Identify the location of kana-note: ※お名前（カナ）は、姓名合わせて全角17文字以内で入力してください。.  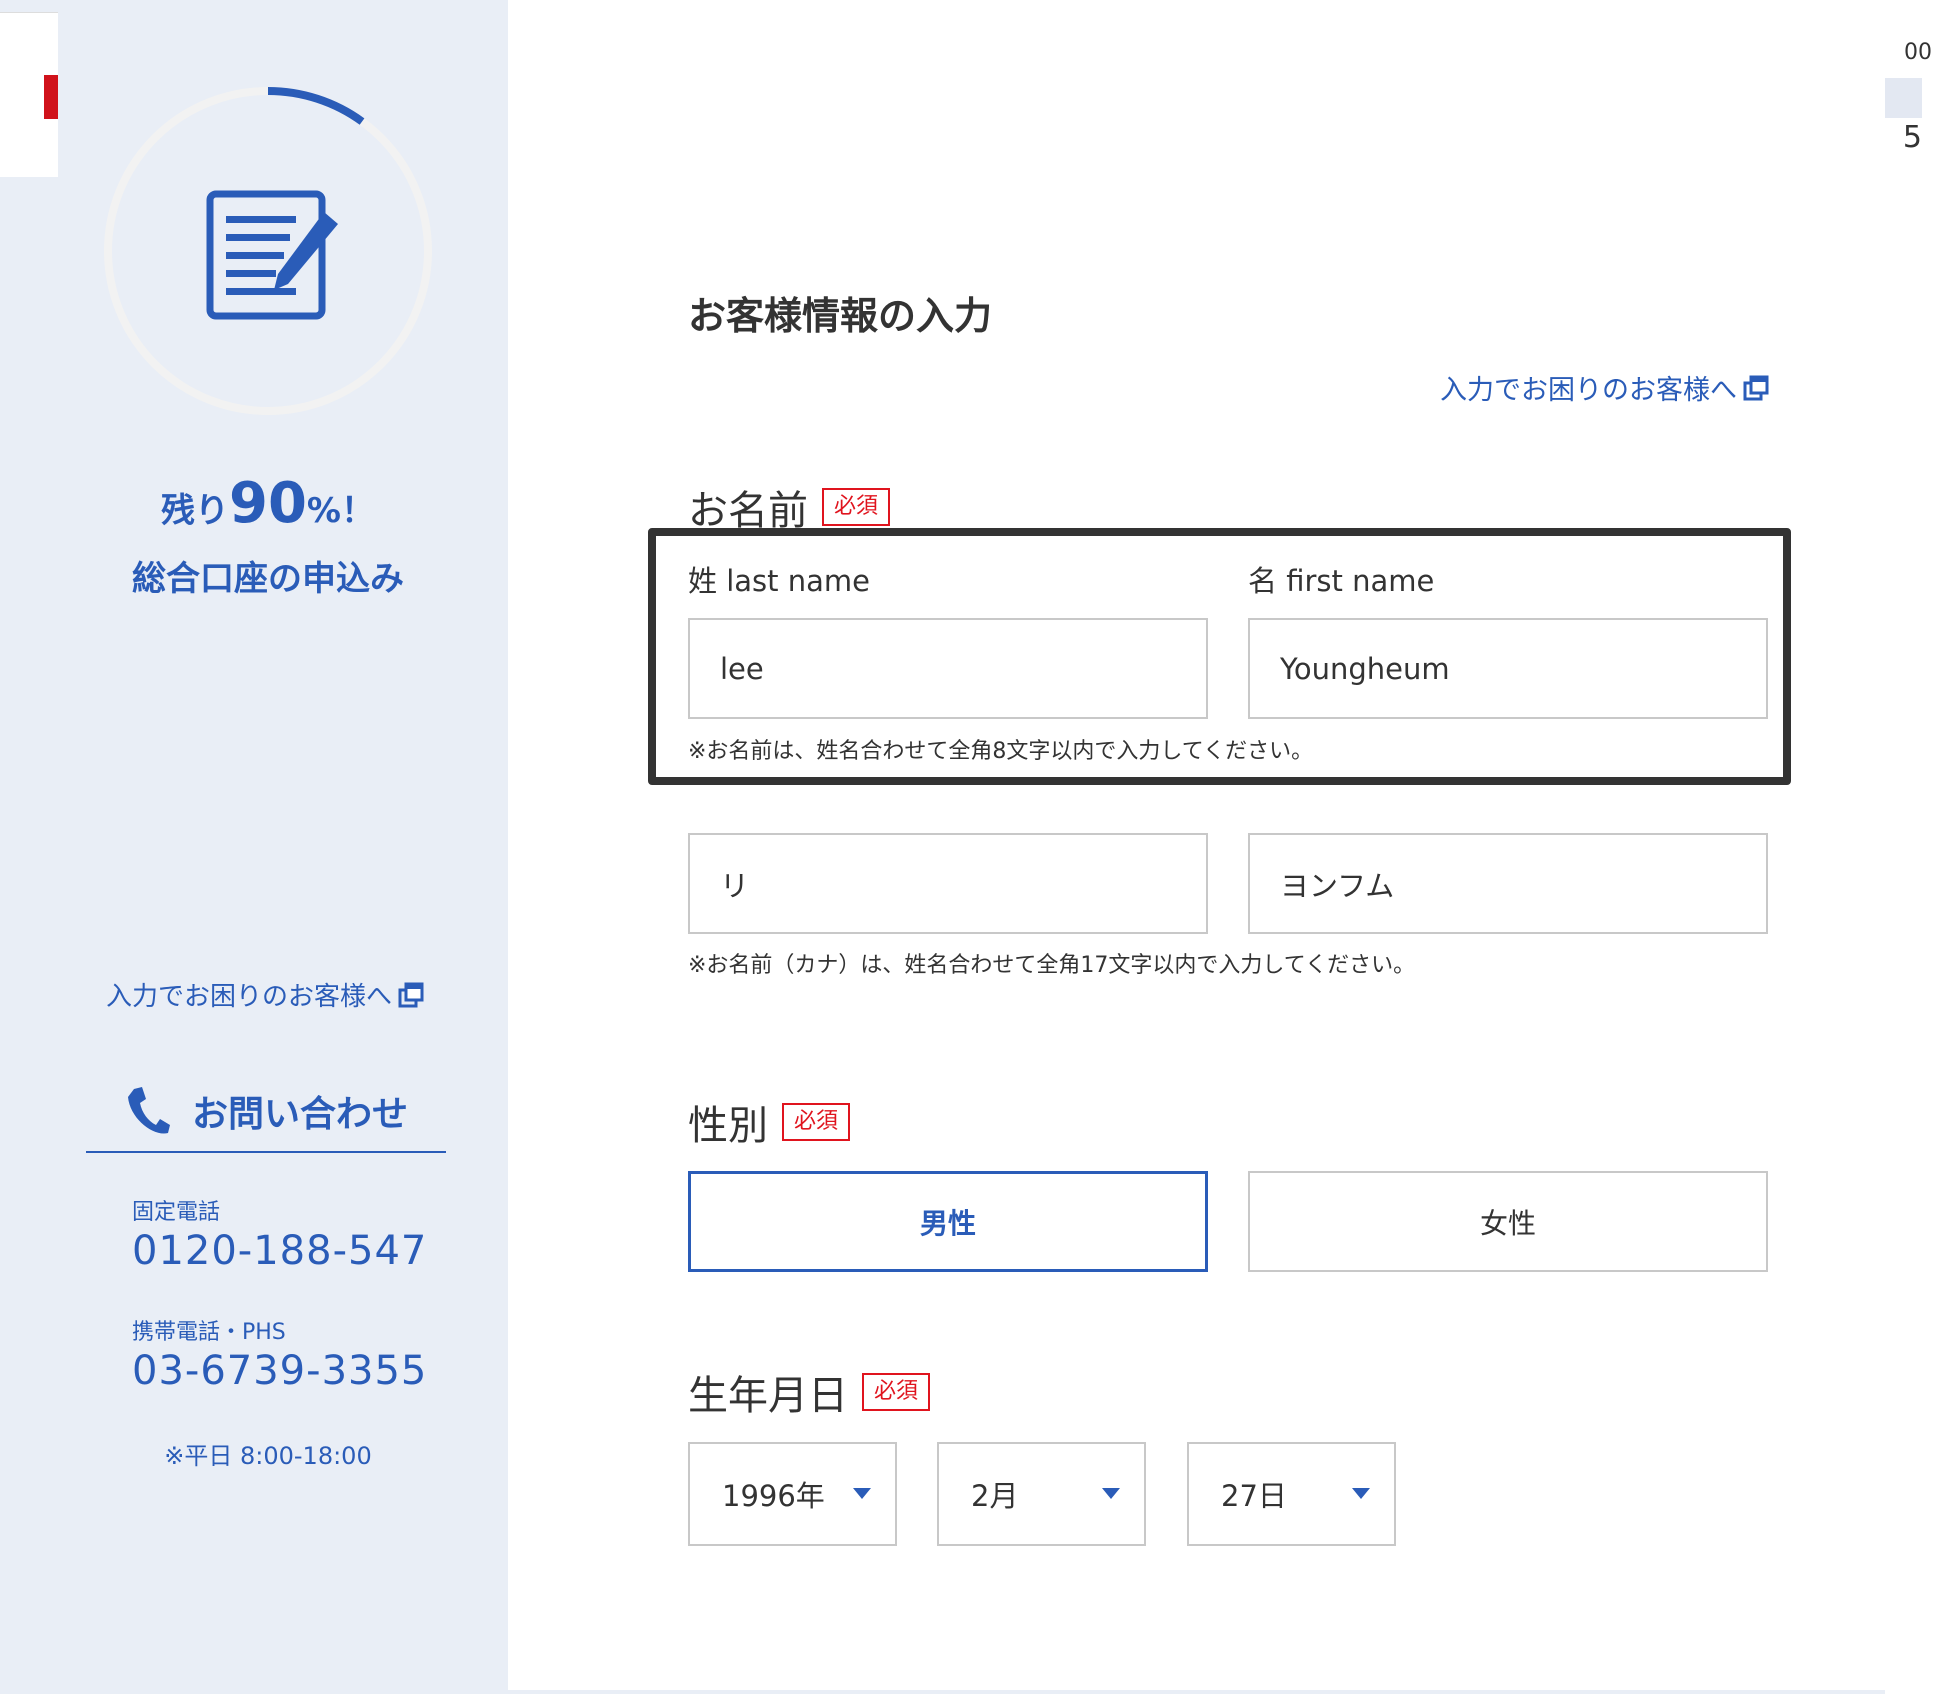
(1052, 965).